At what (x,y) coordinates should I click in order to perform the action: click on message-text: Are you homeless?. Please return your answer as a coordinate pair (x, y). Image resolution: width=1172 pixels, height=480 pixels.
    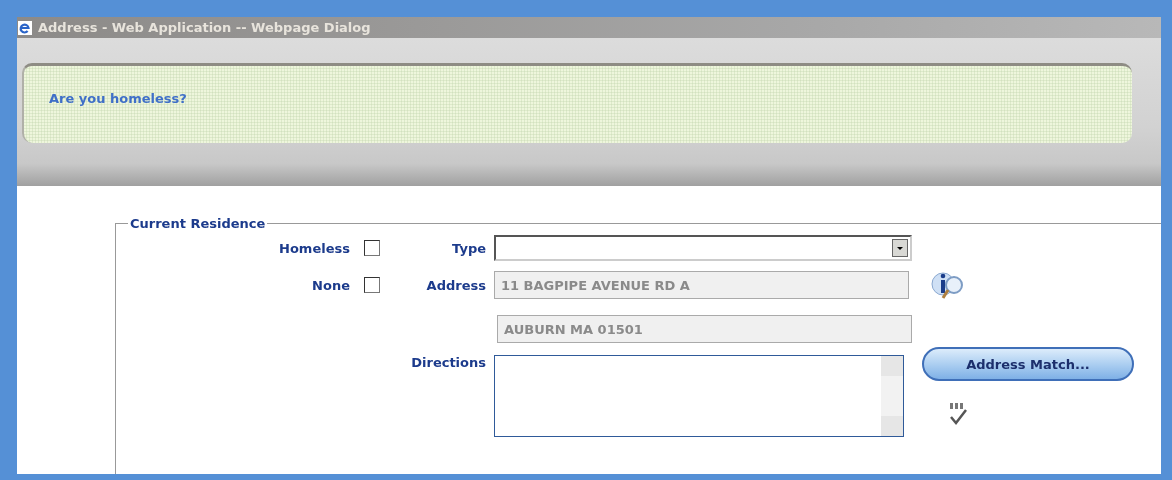
    Looking at the image, I should click on (118, 98).